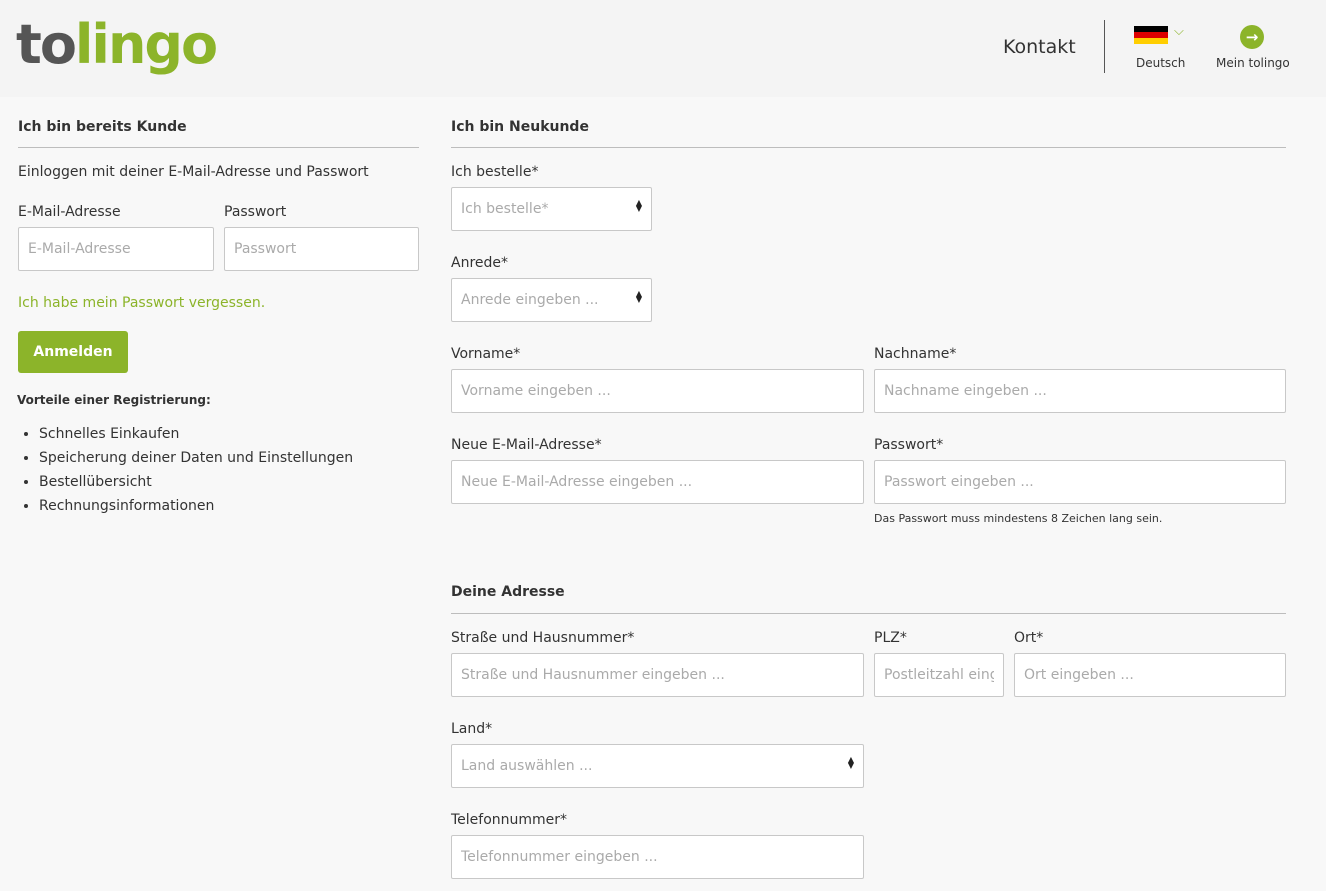  I want to click on new-email-label: Neue E-Mail-Adresse*, so click(526, 445).